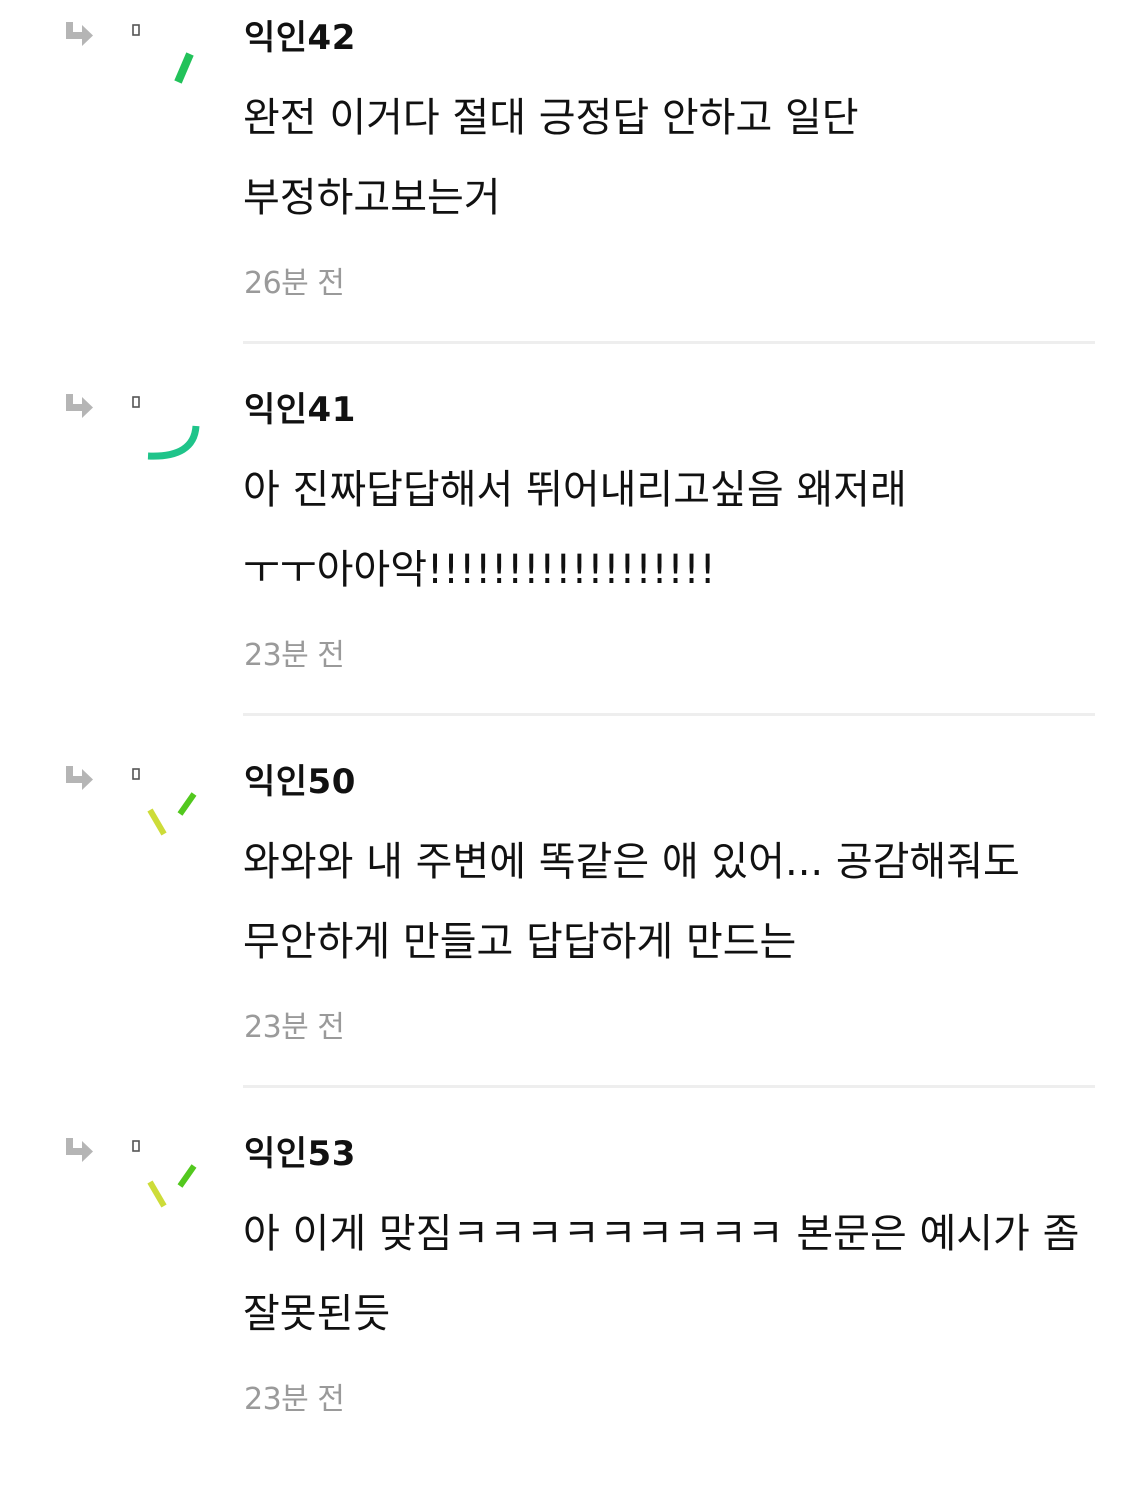 The width and height of the screenshot is (1125, 1488). Describe the element at coordinates (300, 782) in the screenshot. I see `comment-author: 익인50` at that location.